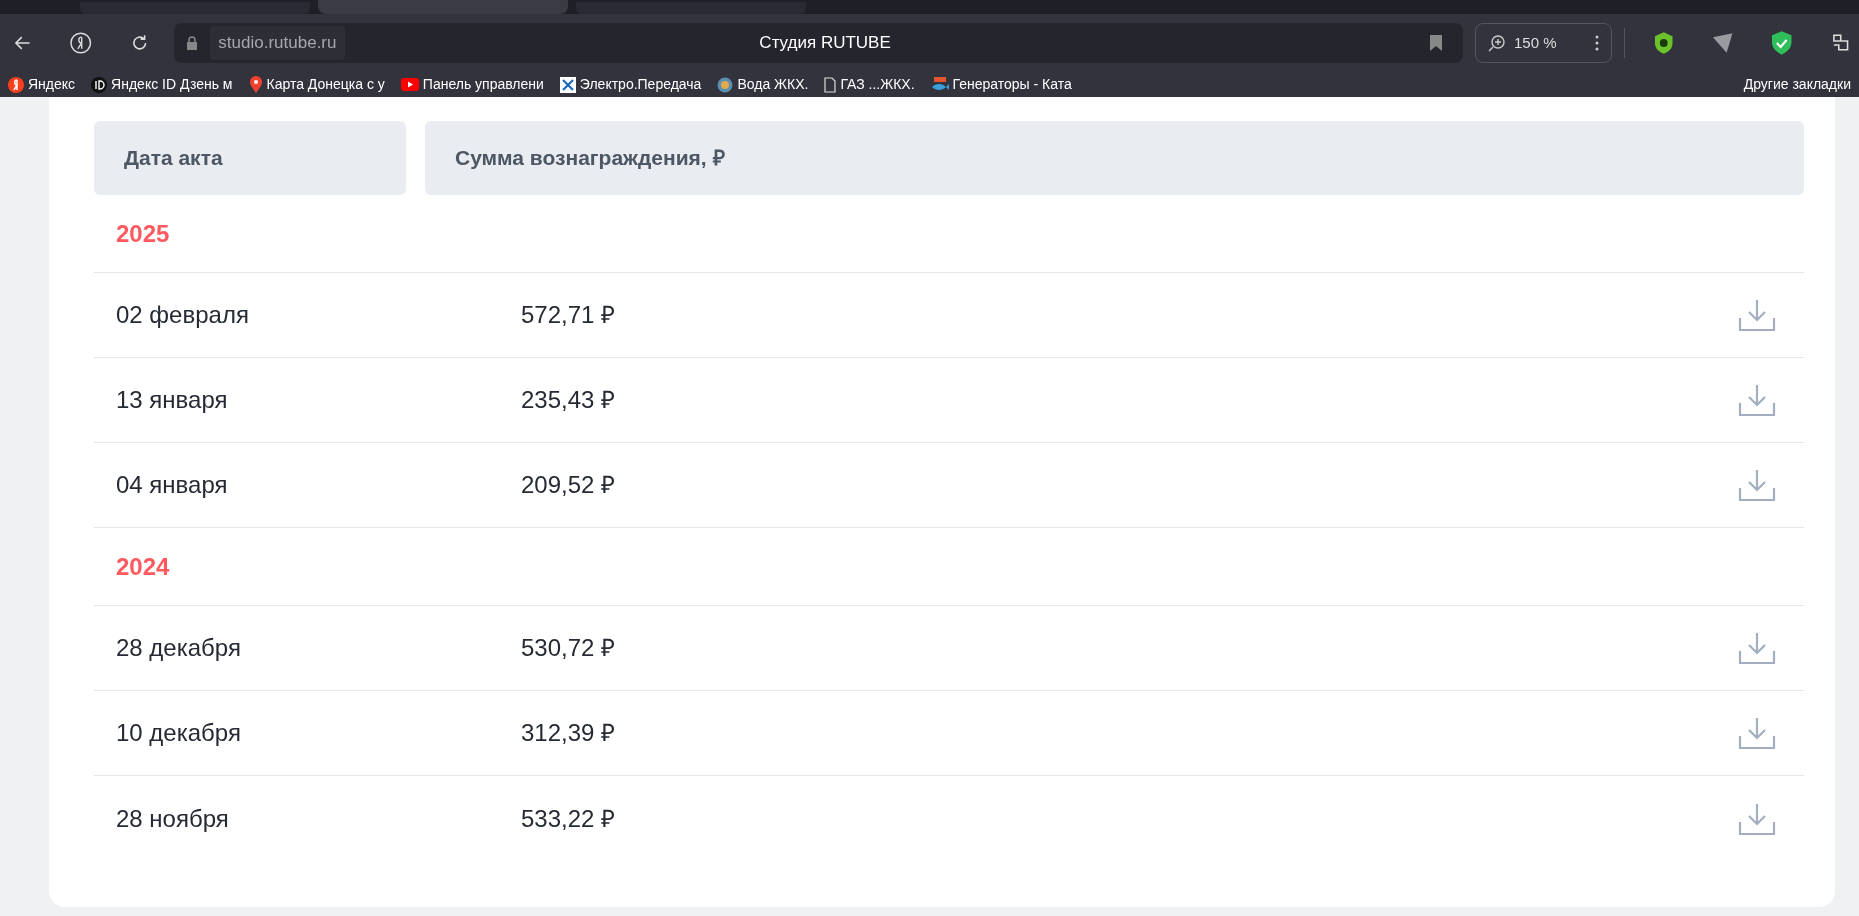 The image size is (1859, 916). What do you see at coordinates (640, 84) in the screenshot?
I see `bookmark-link: Электро.Передача` at bounding box center [640, 84].